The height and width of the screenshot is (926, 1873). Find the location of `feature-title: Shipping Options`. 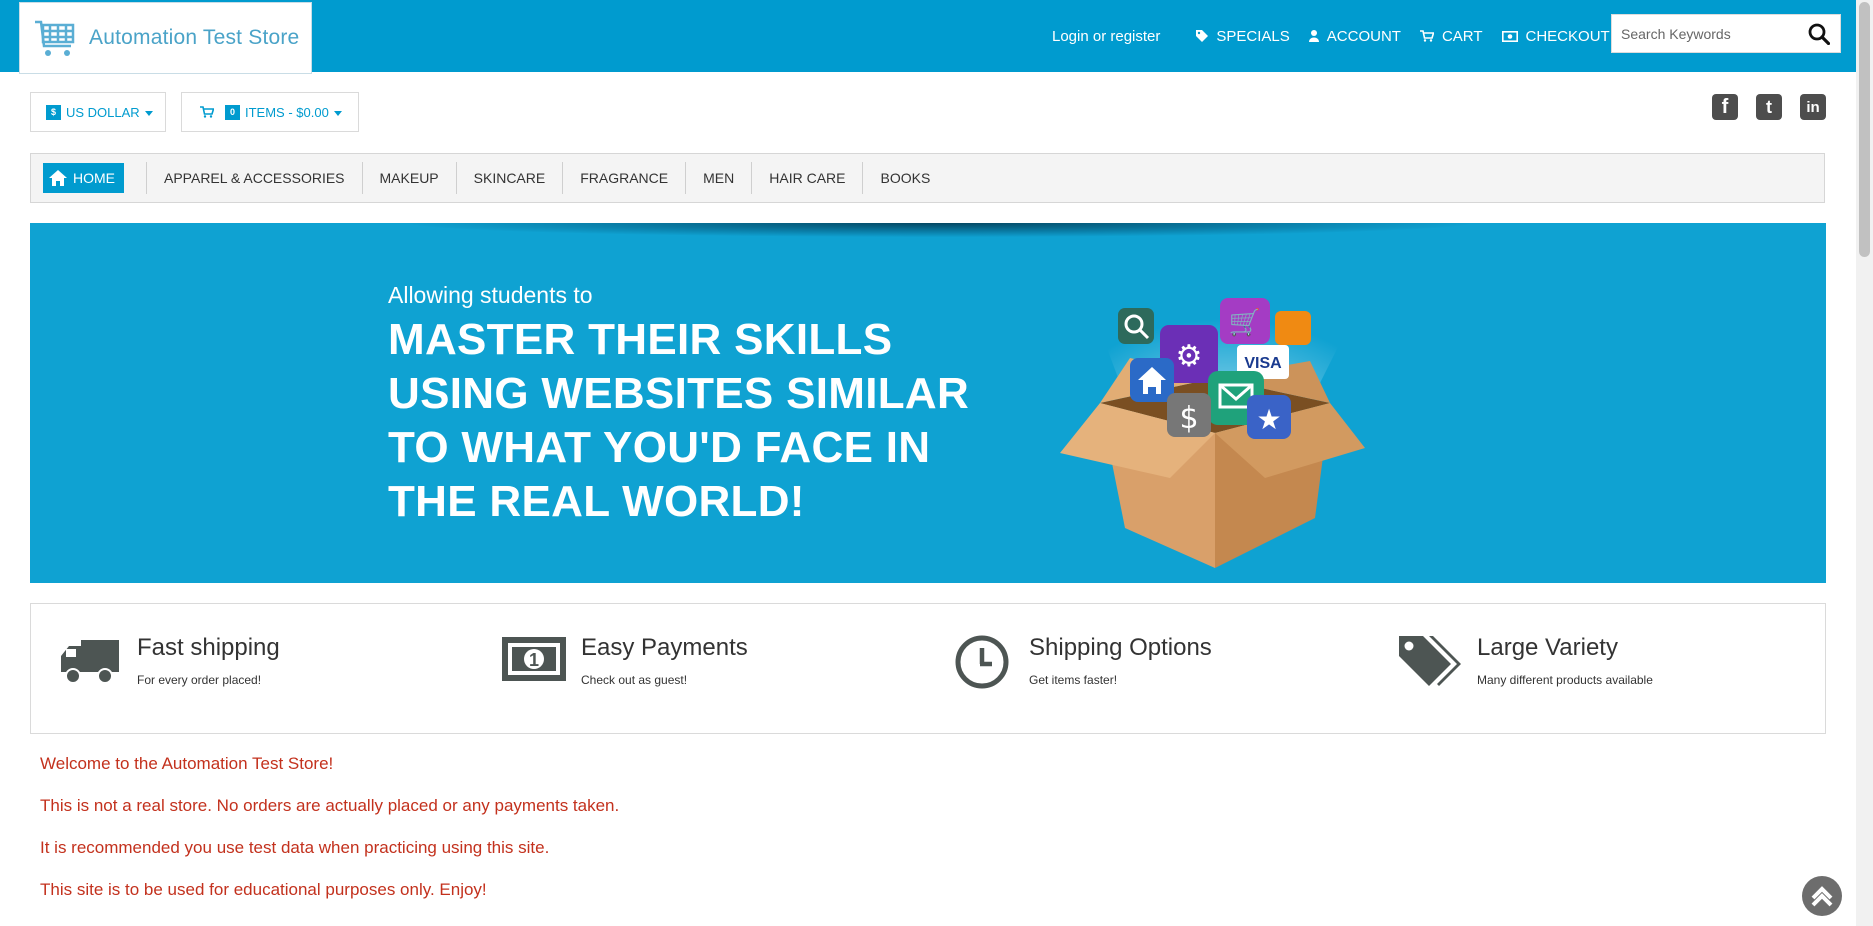

feature-title: Shipping Options is located at coordinates (1120, 647).